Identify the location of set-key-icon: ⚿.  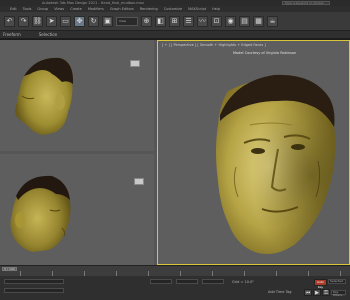
(326, 292).